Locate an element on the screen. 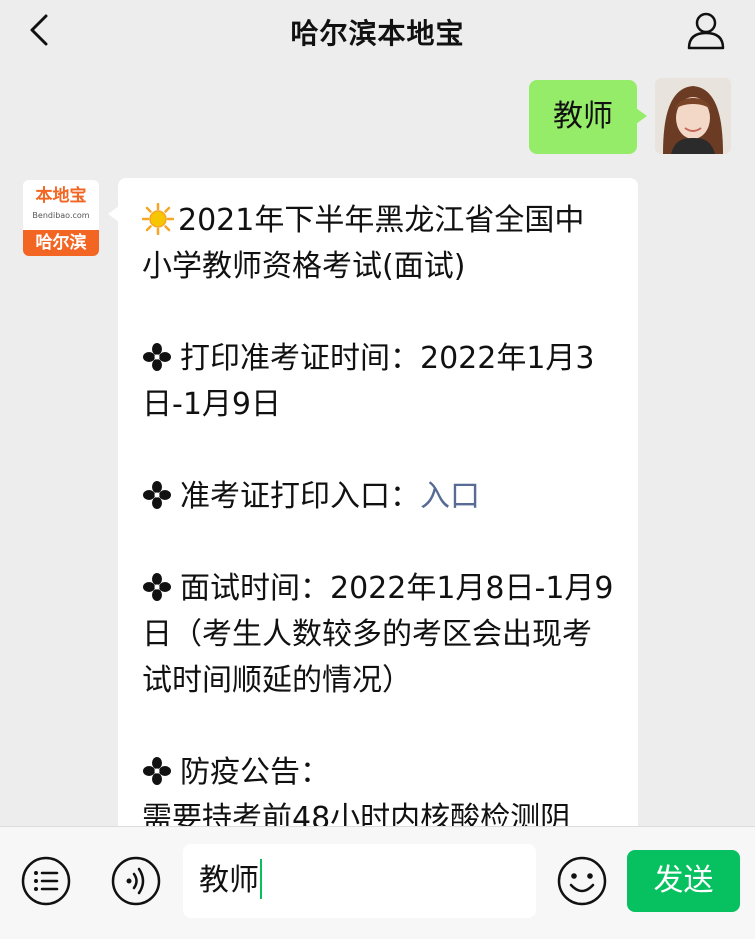 This screenshot has width=755, height=939. exam-title: 2021年下半年黑龙江省全国中小学教师资格考试(面试) is located at coordinates (378, 244).